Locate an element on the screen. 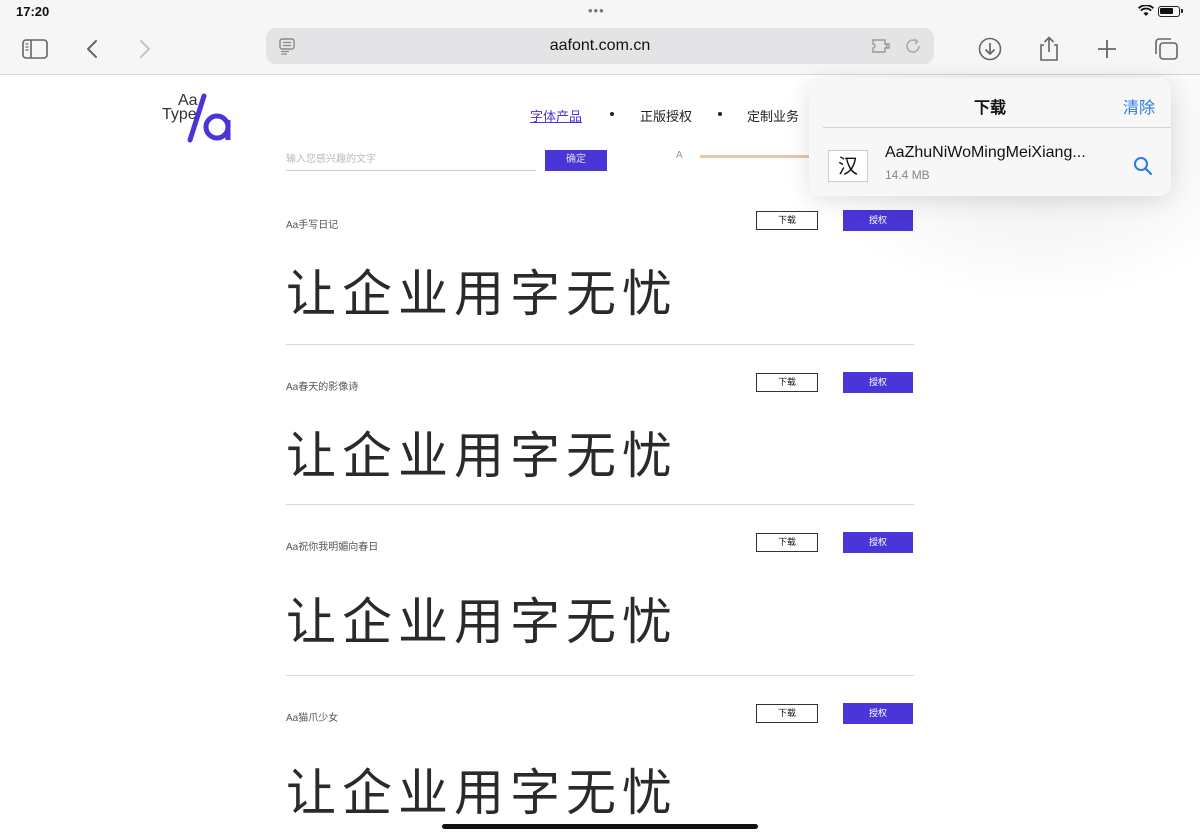 Image resolution: width=1200 pixels, height=838 pixels. font-name: Aa猫爪少女 is located at coordinates (312, 716).